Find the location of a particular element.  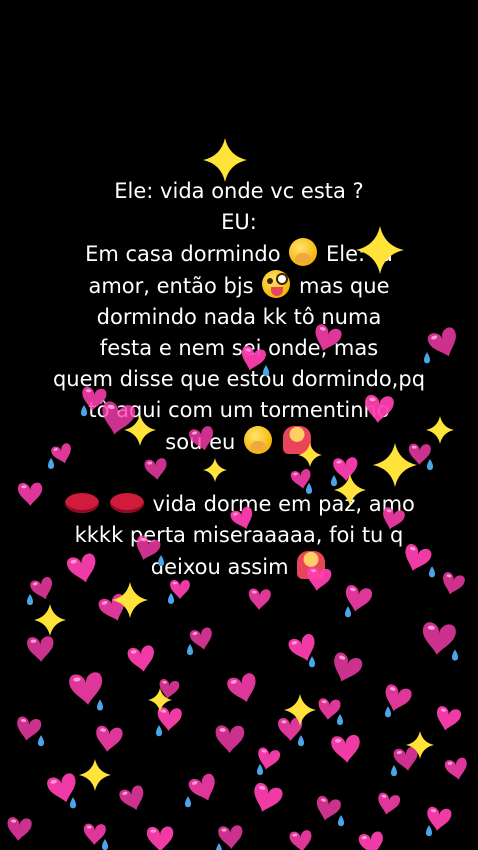

caption-line: festa e nem sei onde, mas is located at coordinates (239, 348).